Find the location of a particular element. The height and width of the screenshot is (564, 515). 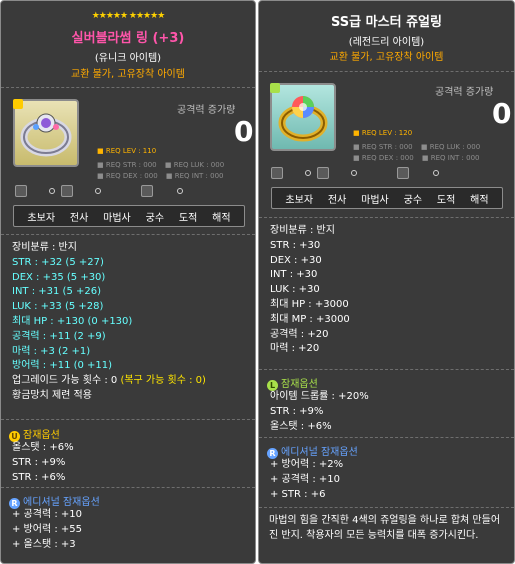

stat-magic: 마력 : +3 (2 +1) is located at coordinates (51, 351).